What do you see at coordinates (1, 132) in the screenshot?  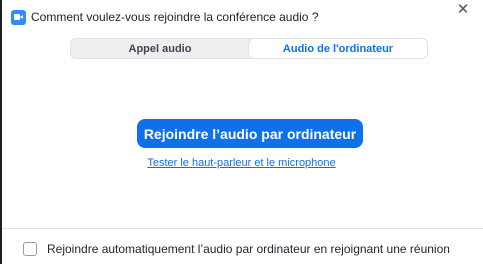 I see `window-left-border` at bounding box center [1, 132].